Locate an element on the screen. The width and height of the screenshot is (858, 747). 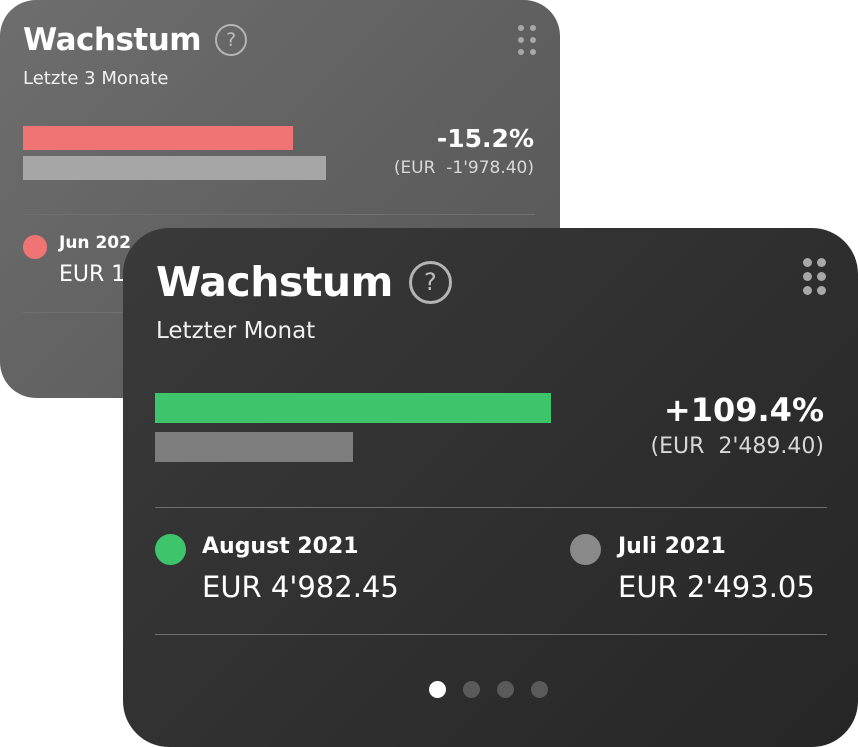
legend-dot-previous is located at coordinates (585, 549).